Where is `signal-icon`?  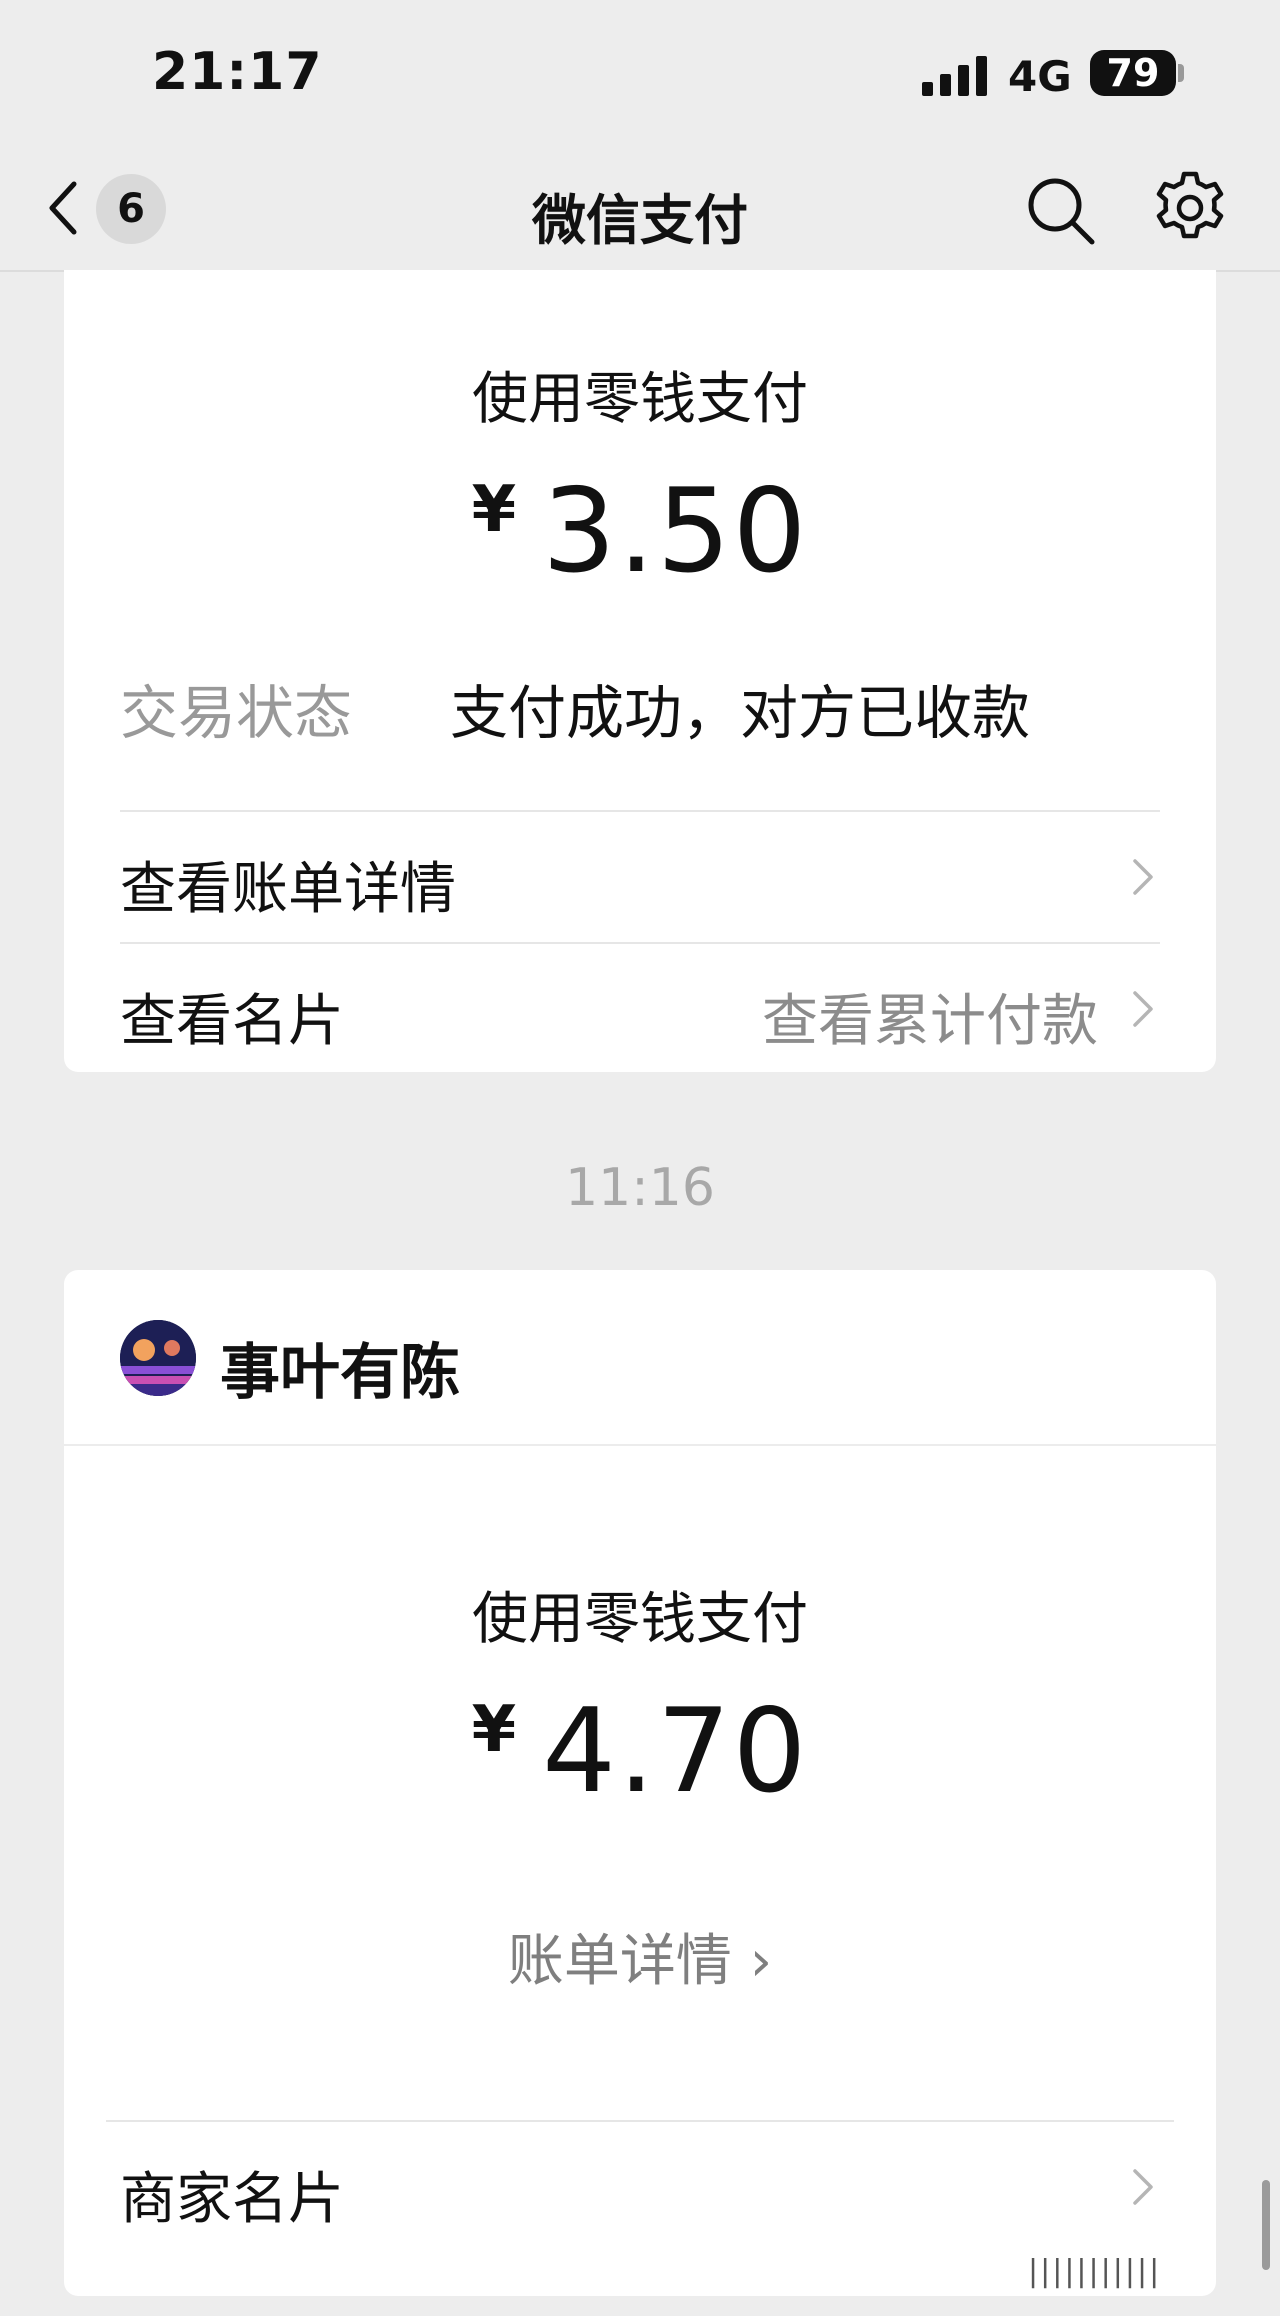 signal-icon is located at coordinates (954, 76).